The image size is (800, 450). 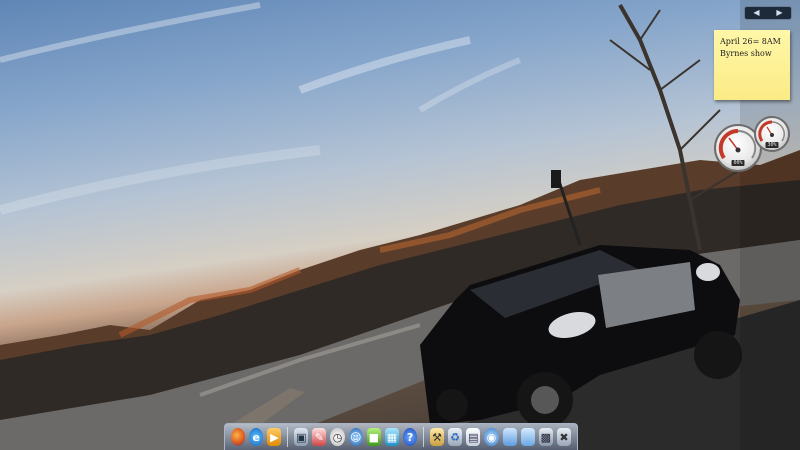 I want to click on folder-open-icon, so click(x=527, y=437).